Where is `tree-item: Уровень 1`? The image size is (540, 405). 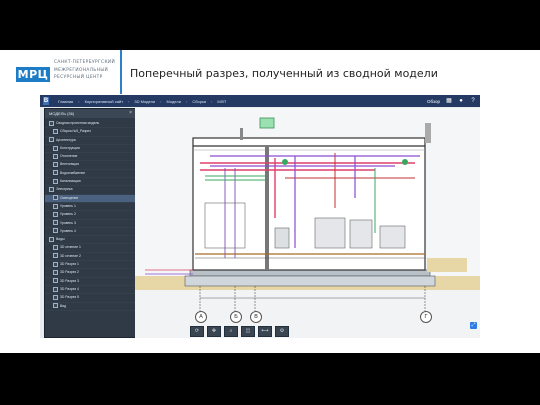
tree-item: Уровень 1 is located at coordinates (90, 207).